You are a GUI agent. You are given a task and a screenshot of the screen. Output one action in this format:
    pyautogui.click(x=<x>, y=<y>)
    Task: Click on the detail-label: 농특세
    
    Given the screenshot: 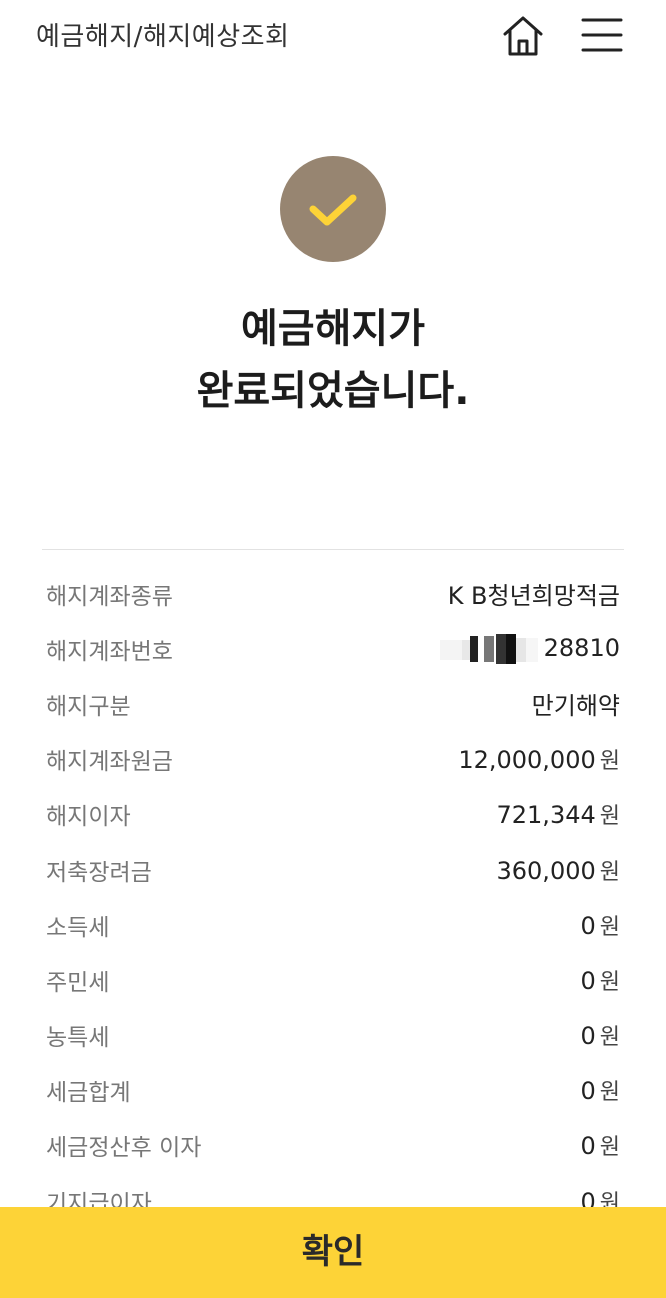 What is the action you would take?
    pyautogui.click(x=78, y=1038)
    